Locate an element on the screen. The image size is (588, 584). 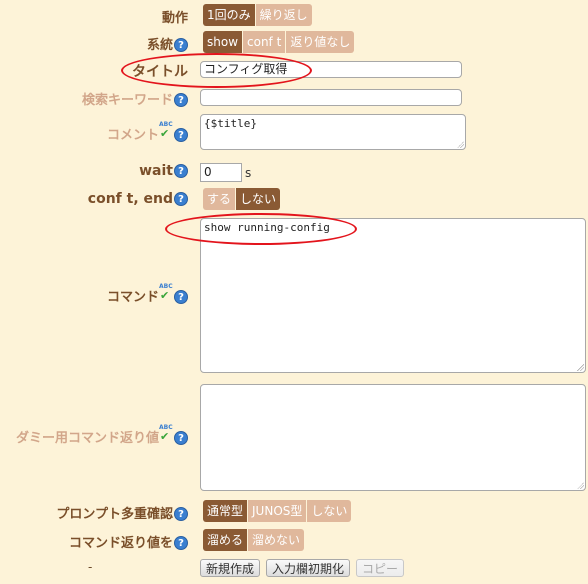
label-command-return: コマンド返り値を? is located at coordinates (128, 541).